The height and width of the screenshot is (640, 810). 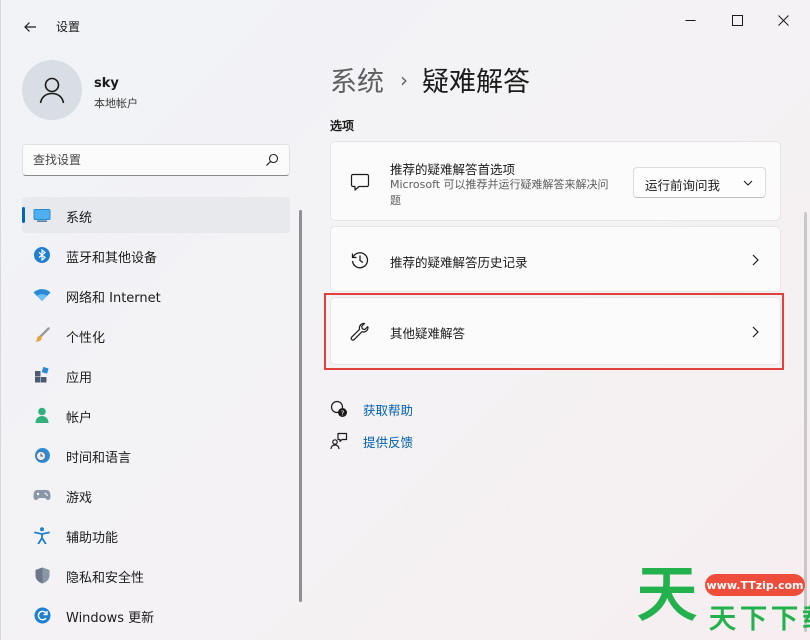 What do you see at coordinates (555, 259) in the screenshot?
I see `troubleshoot-history-card: 推荐的疑难解答历史记录` at bounding box center [555, 259].